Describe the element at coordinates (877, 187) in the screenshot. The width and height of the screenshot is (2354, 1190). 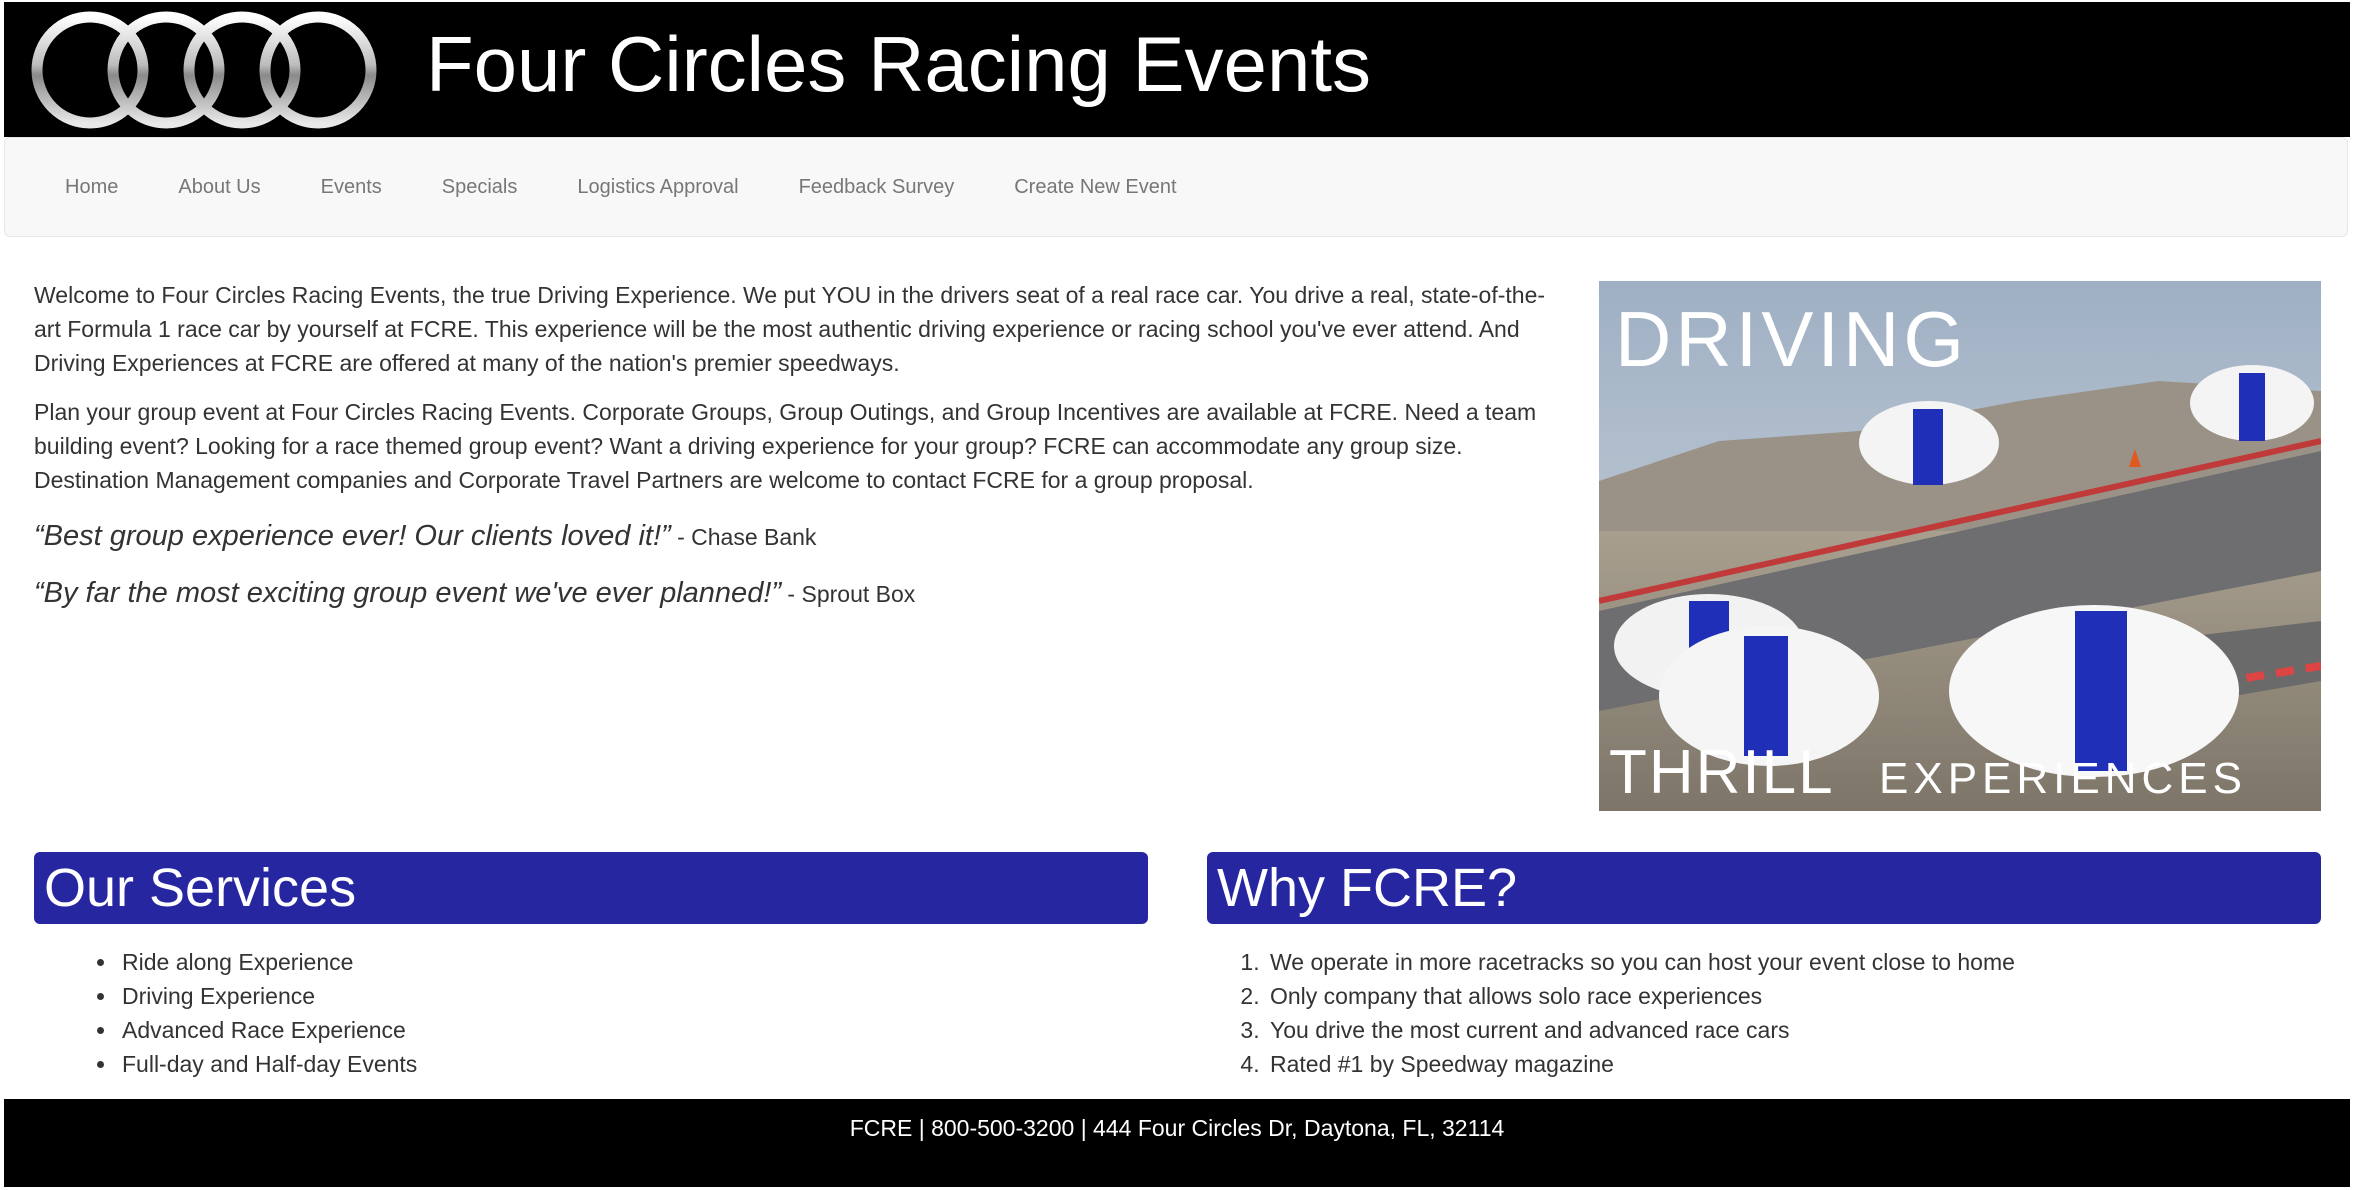
I see `nav-item-feedback-survey: Feedback Survey` at that location.